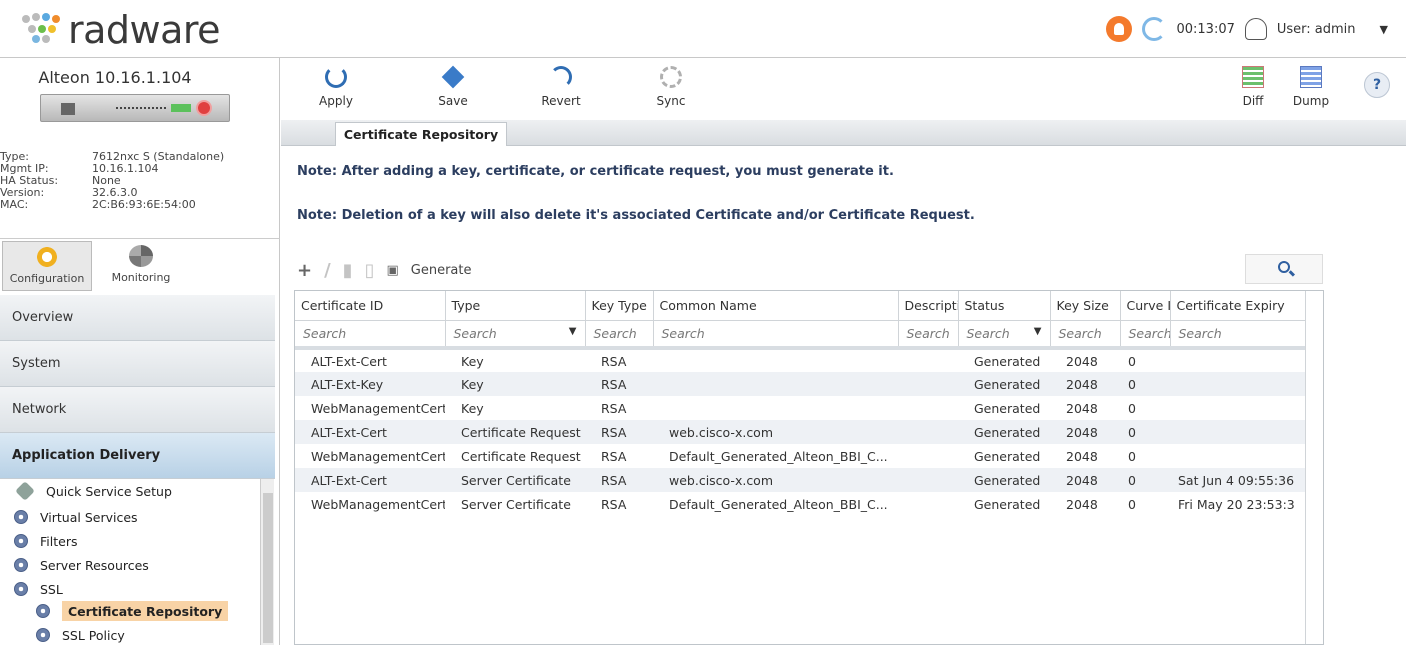  What do you see at coordinates (1236, 504) in the screenshot?
I see `table-cell: Fri May 20 23:53:3` at bounding box center [1236, 504].